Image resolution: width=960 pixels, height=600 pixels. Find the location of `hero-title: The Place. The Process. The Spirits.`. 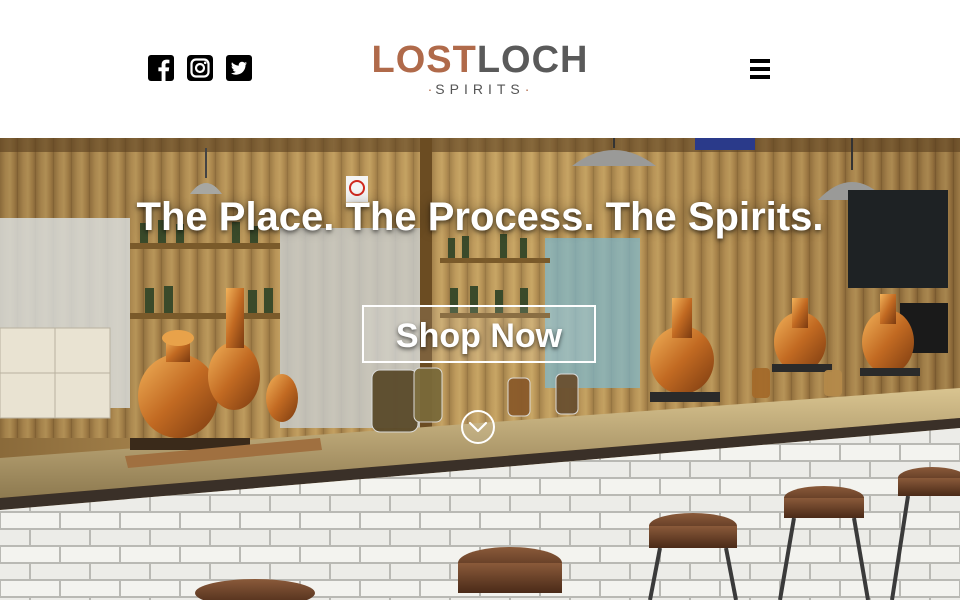

hero-title: The Place. The Process. The Spirits. is located at coordinates (480, 217).